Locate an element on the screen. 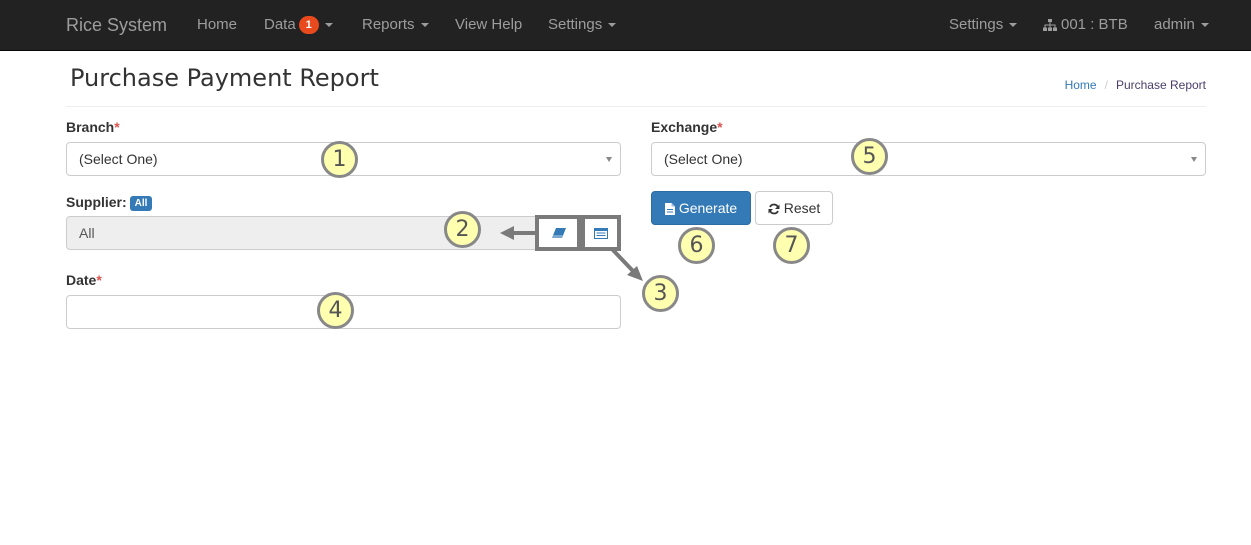 This screenshot has height=545, width=1251. nav-home: Home is located at coordinates (217, 25).